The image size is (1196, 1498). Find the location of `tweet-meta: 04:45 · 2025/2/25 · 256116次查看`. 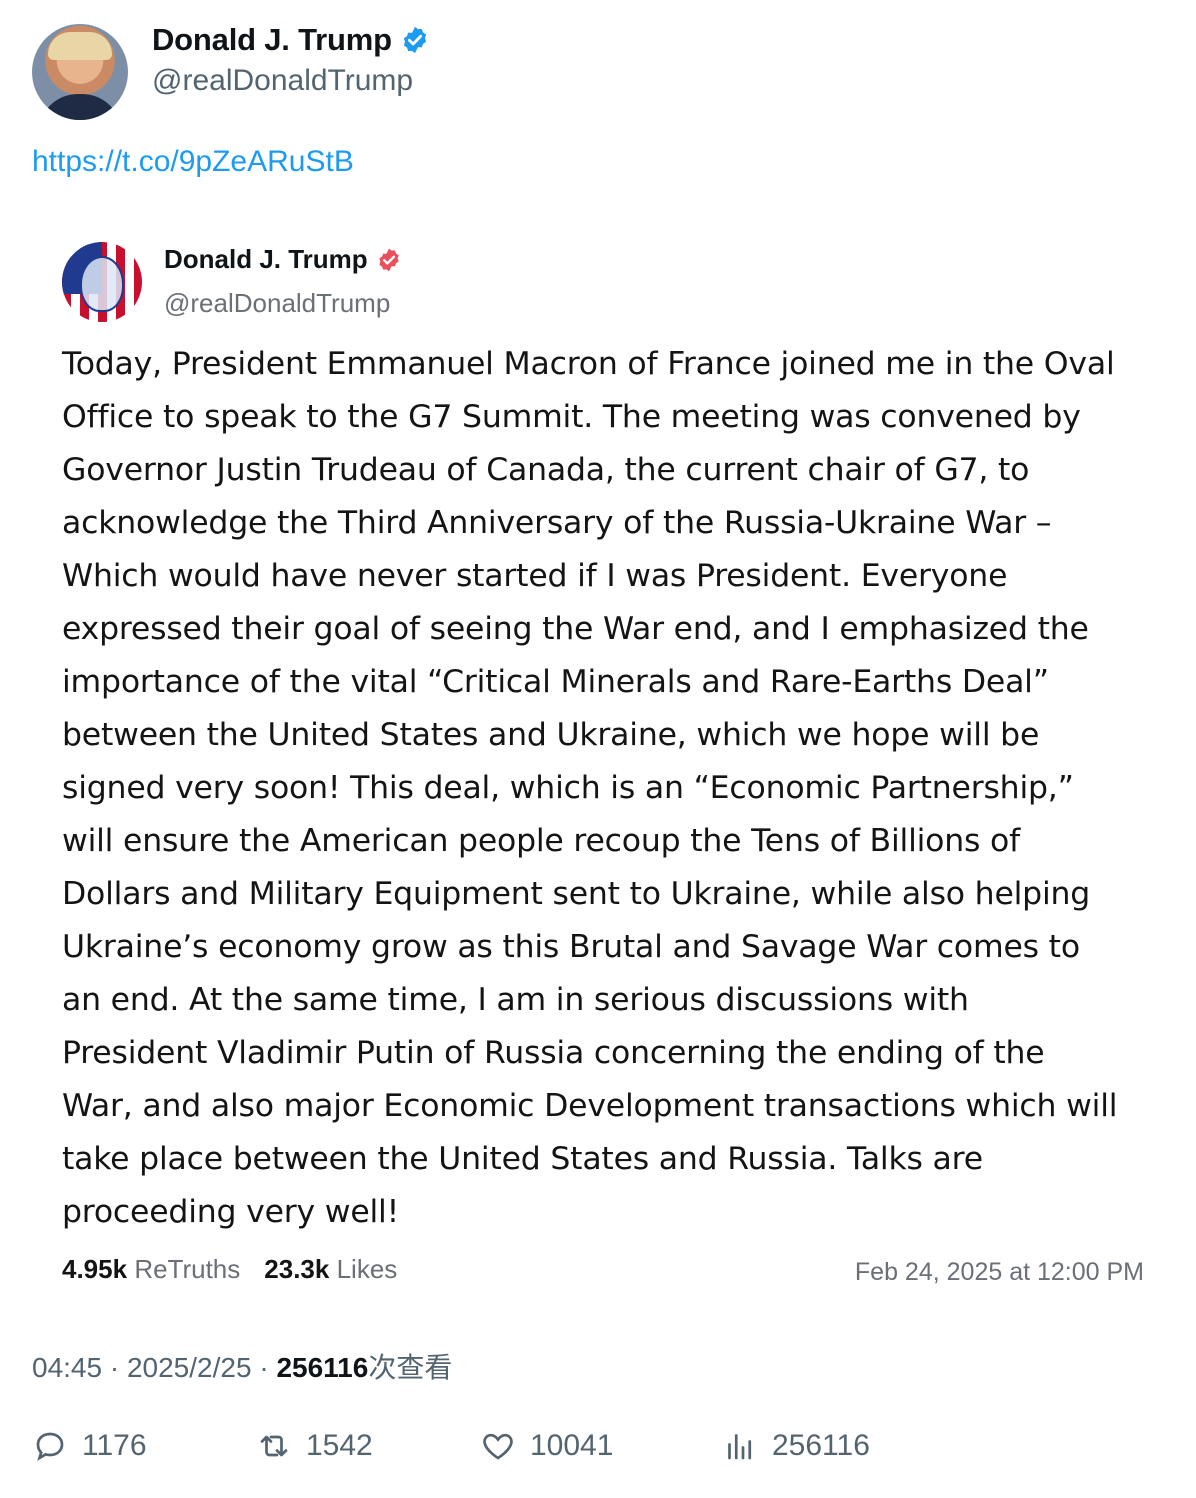

tweet-meta: 04:45 · 2025/2/25 · 256116次查看 is located at coordinates (242, 1367).